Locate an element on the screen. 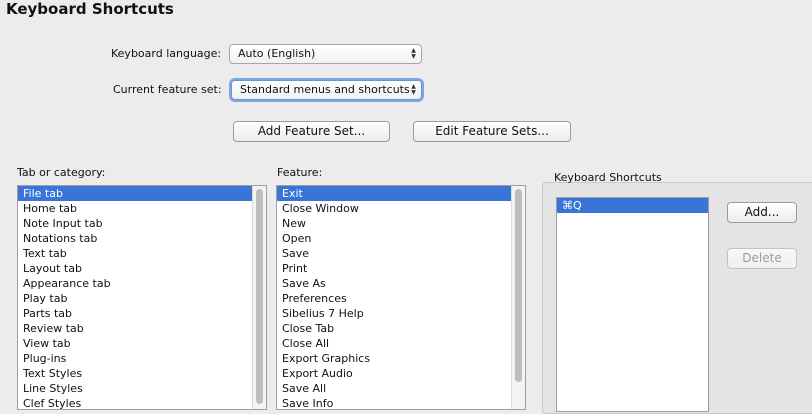 This screenshot has height=414, width=812. delete-shortcut-button: Delete is located at coordinates (762, 258).